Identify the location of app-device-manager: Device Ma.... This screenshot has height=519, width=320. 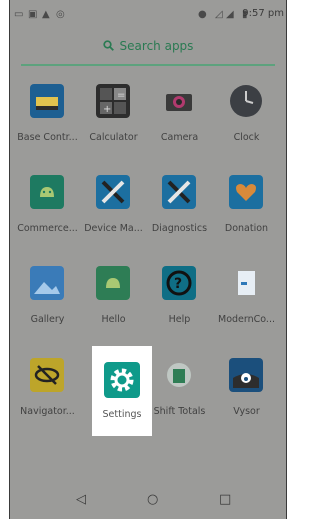
(113, 220).